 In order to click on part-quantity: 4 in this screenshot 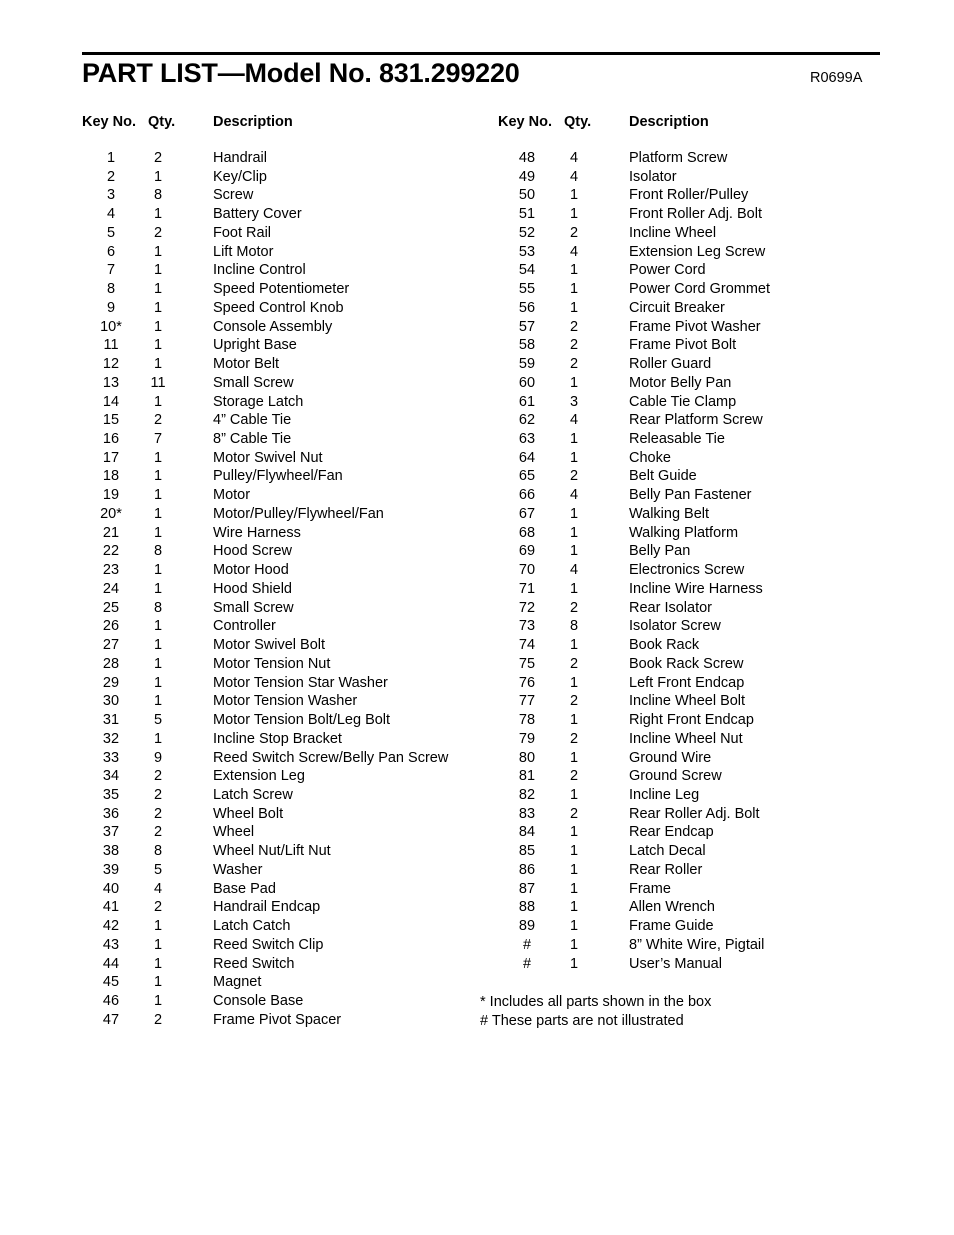, I will do `click(574, 420)`.